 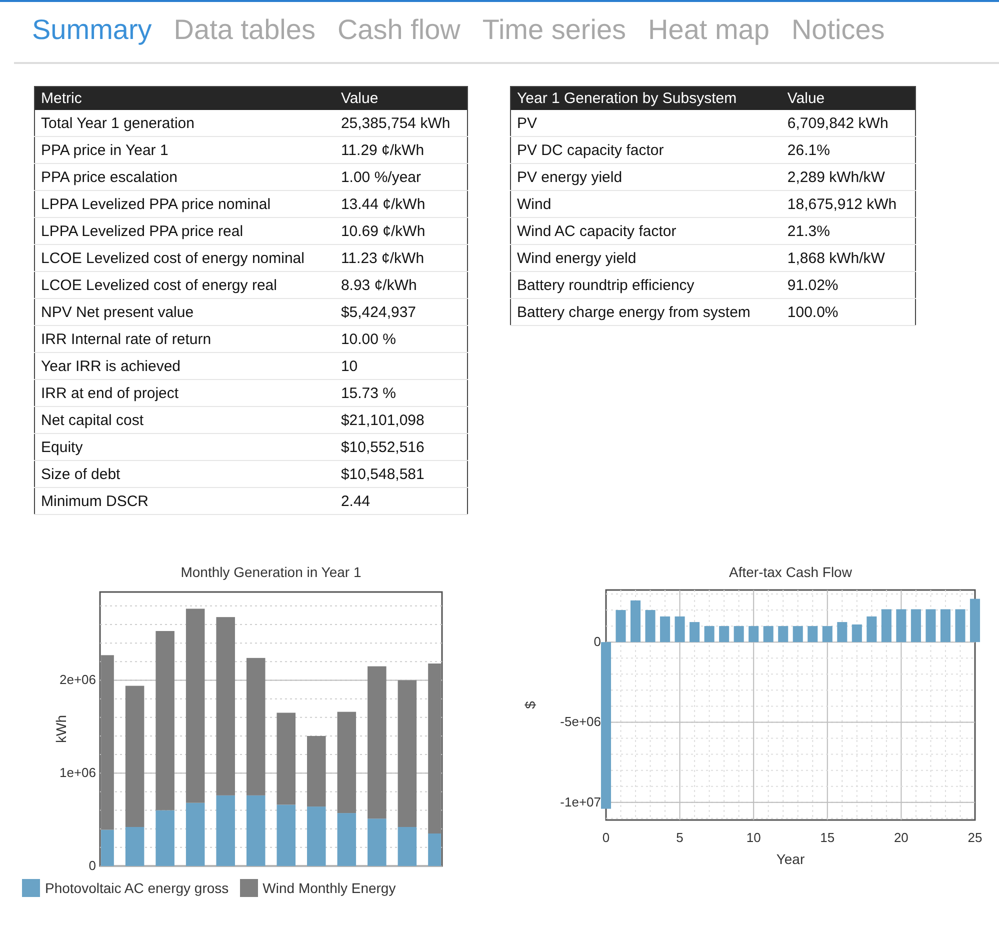 I want to click on axis-tick-label: 25, so click(x=975, y=837).